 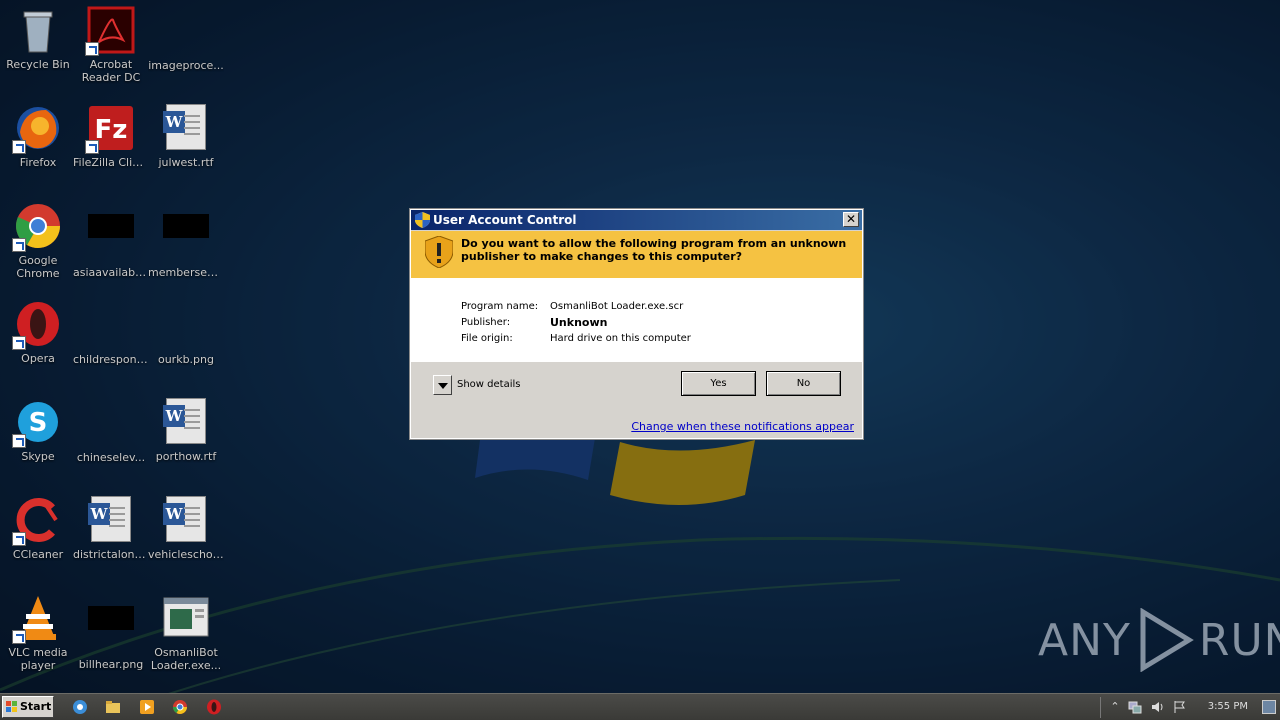 I want to click on program-name-value: OsmanliBot Loader.exe.scr, so click(x=617, y=306).